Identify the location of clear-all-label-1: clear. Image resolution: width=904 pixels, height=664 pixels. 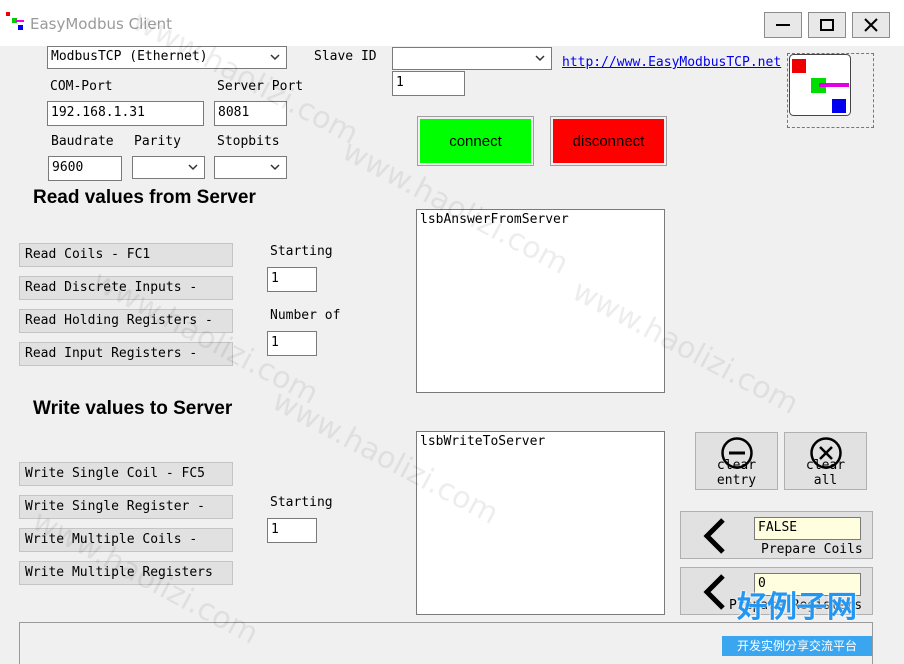
(825, 465).